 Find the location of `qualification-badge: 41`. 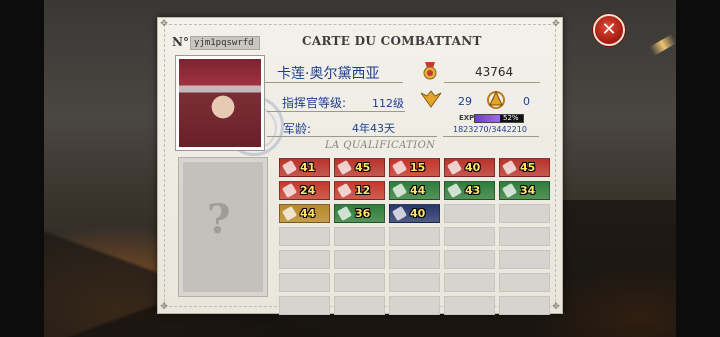

qualification-badge: 41 is located at coordinates (304, 167).